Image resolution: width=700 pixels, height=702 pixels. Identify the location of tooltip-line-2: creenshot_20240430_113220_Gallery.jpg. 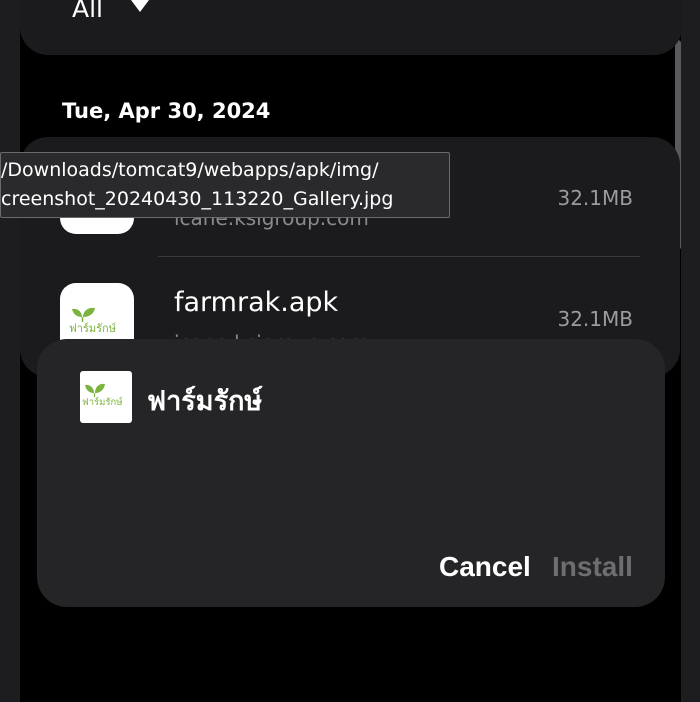
(197, 199).